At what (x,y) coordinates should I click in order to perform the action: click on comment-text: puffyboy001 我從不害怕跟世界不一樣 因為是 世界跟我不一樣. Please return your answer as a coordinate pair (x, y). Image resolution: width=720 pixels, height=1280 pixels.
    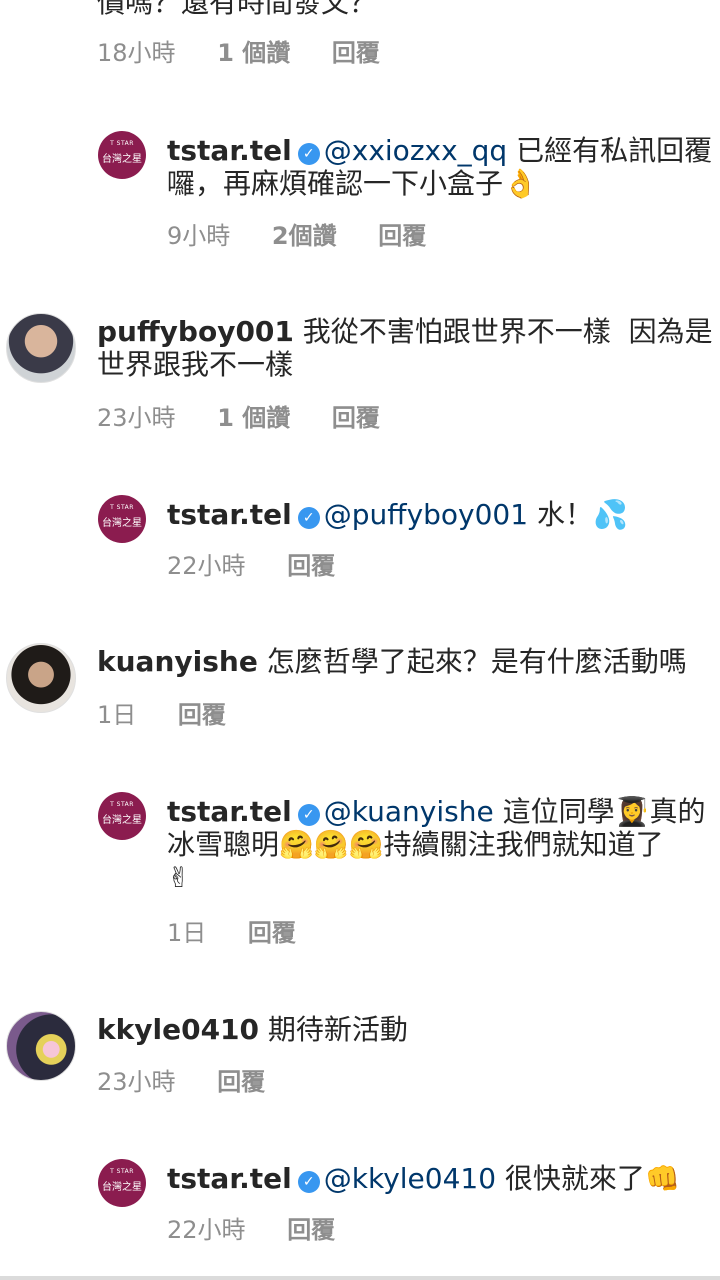
    Looking at the image, I should click on (405, 348).